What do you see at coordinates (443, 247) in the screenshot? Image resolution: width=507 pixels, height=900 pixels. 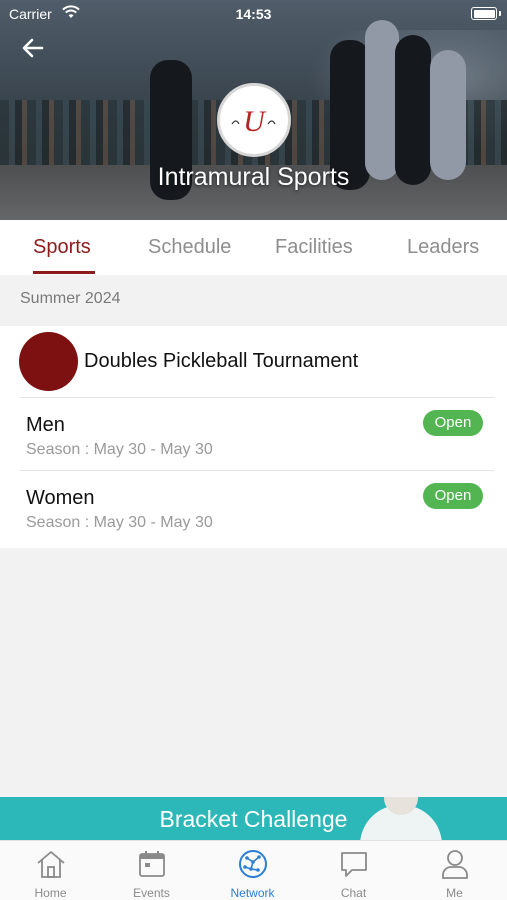 I see `tab-leaders: Leaders` at bounding box center [443, 247].